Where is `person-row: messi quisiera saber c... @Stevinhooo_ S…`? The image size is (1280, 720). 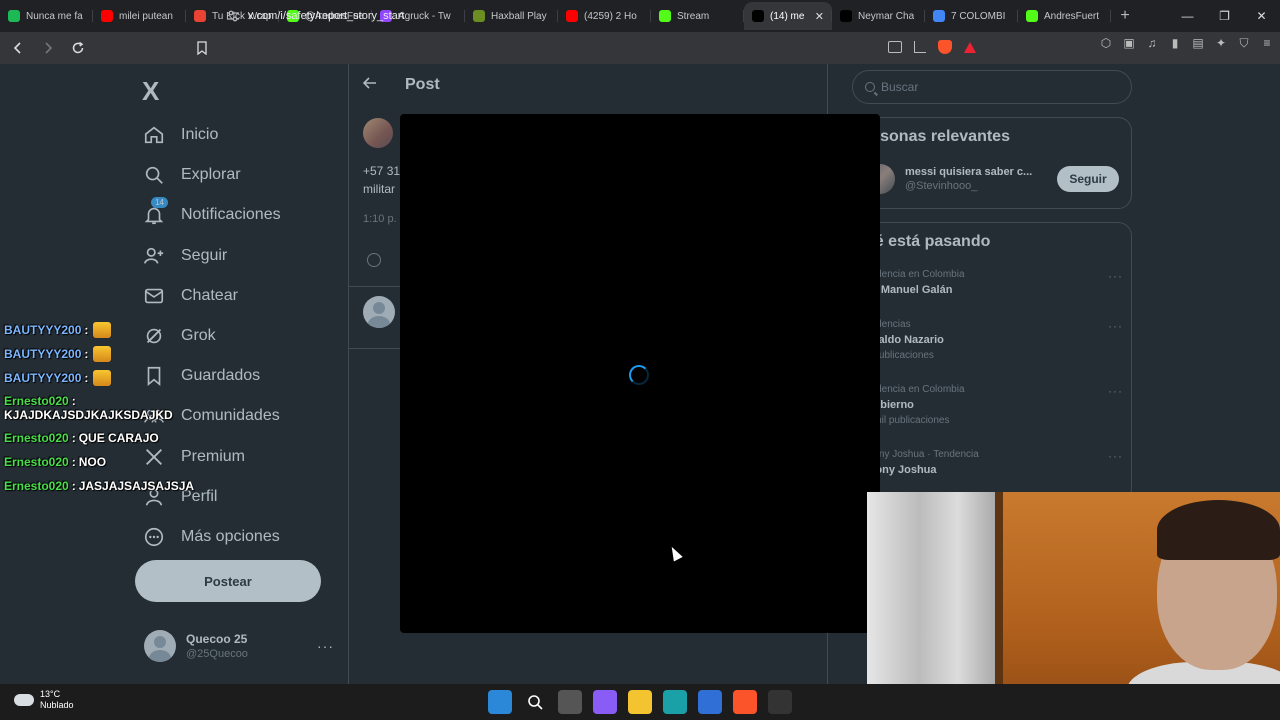
person-row: messi quisiera saber c... @Stevinhooo_ S… is located at coordinates (998, 179).